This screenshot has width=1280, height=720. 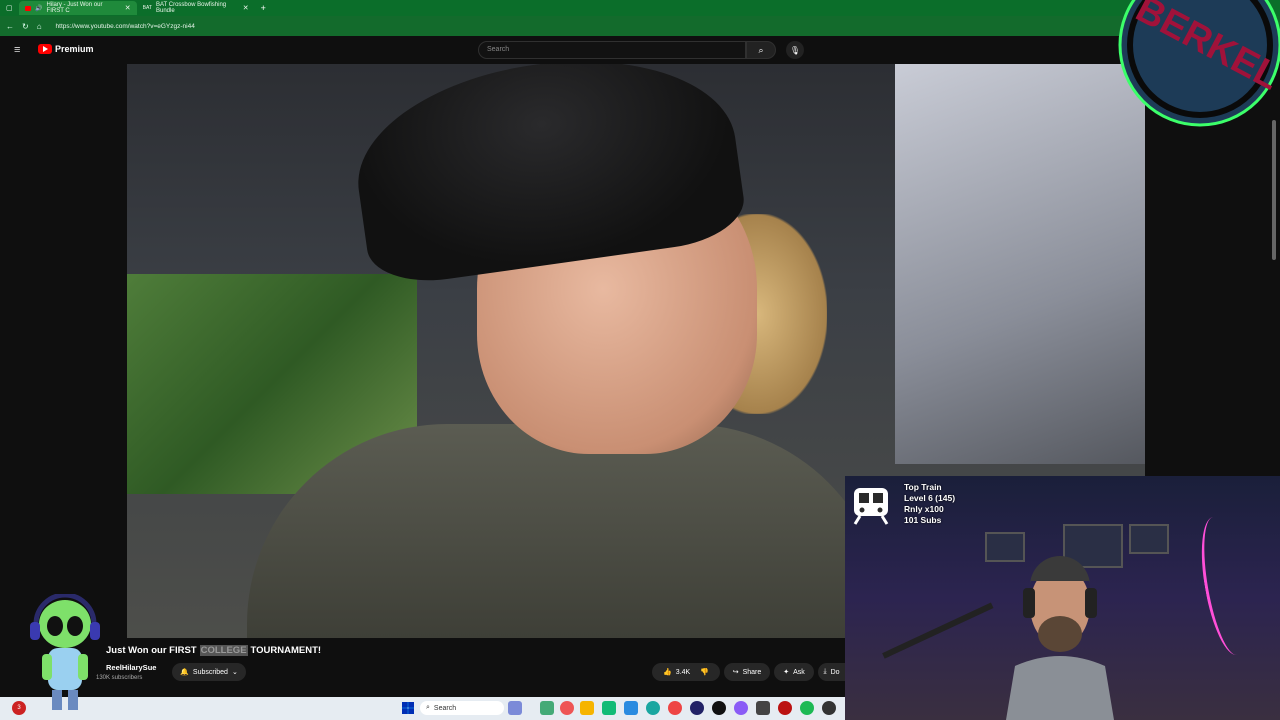 What do you see at coordinates (667, 672) in the screenshot?
I see `thumbs-up-icon: 👍` at bounding box center [667, 672].